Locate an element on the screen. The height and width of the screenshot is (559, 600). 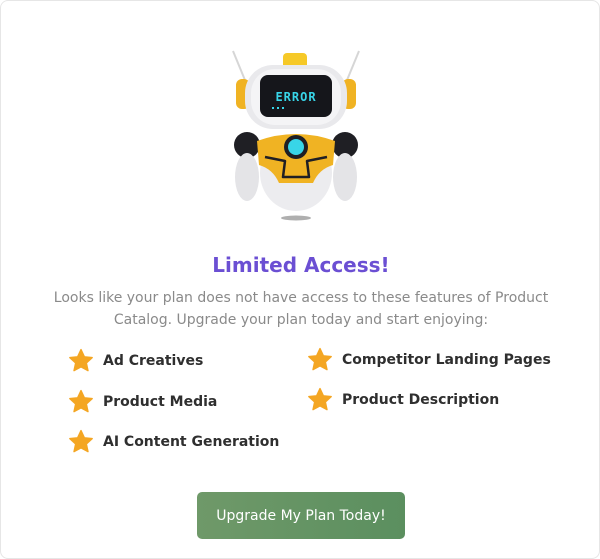
feature-item-ad-creatives: Ad Creatives is located at coordinates (135, 361).